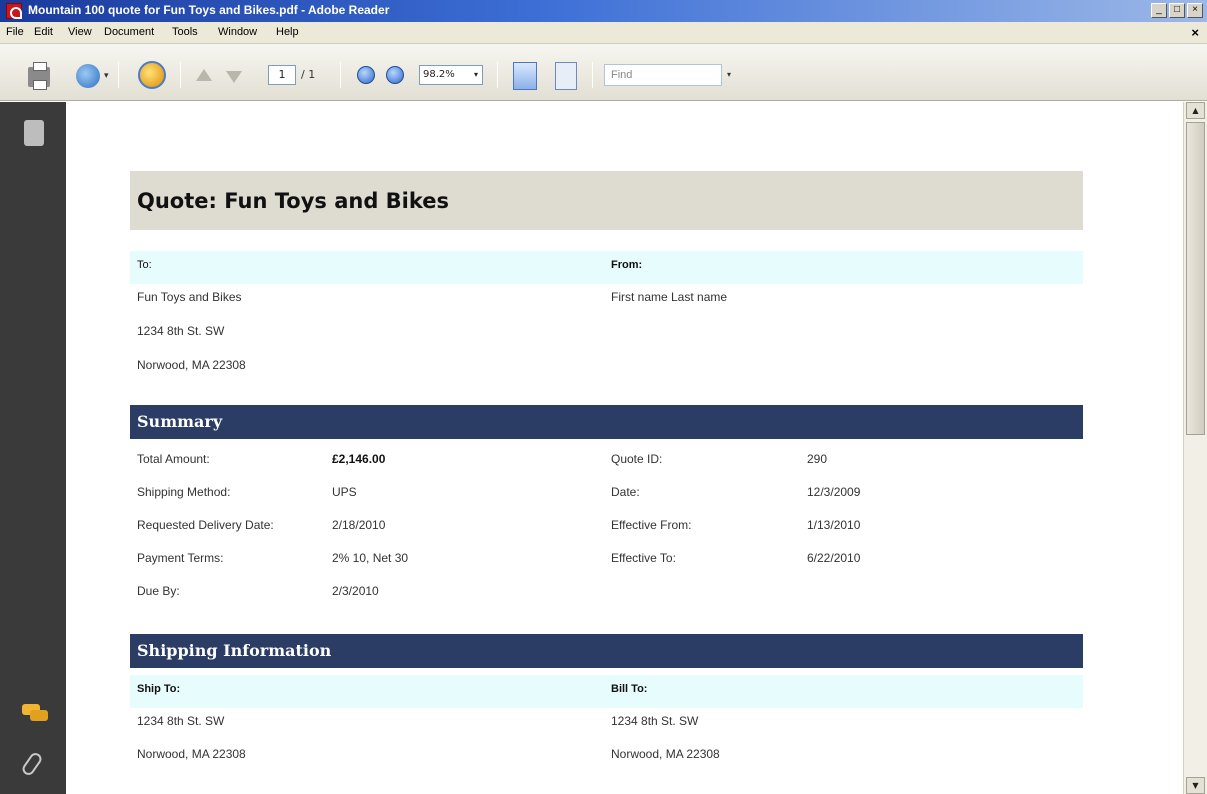 This screenshot has height=794, width=1207. I want to click on navigation-pane, so click(33, 448).